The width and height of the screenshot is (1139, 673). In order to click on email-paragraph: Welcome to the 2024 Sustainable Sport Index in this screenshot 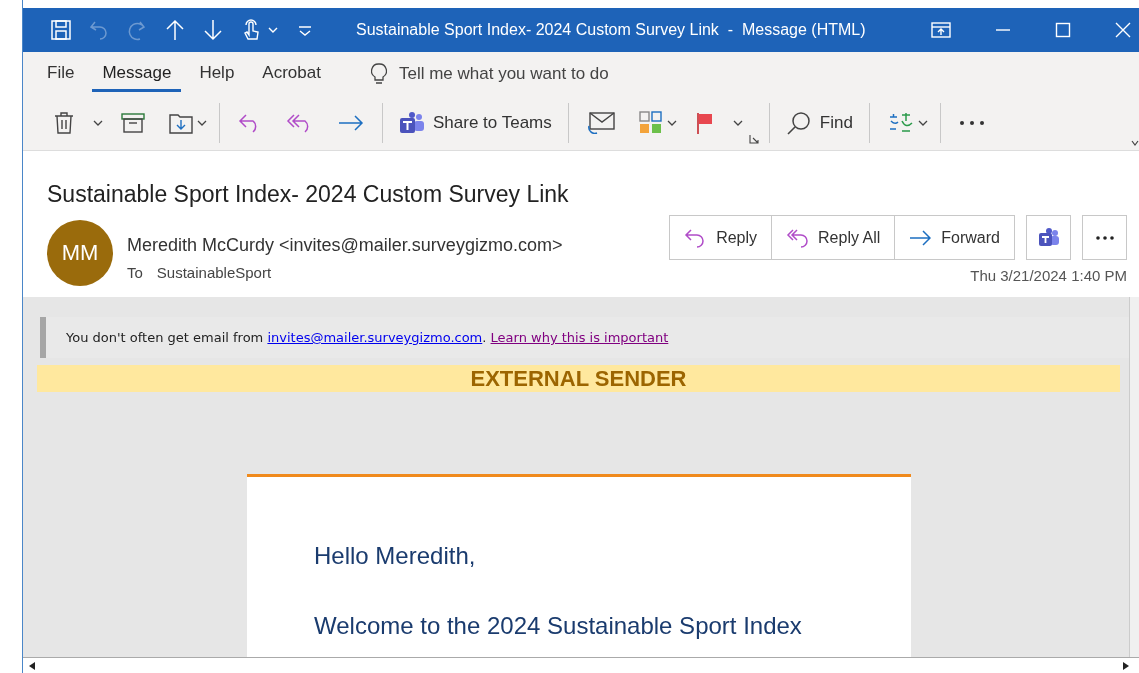, I will do `click(558, 626)`.